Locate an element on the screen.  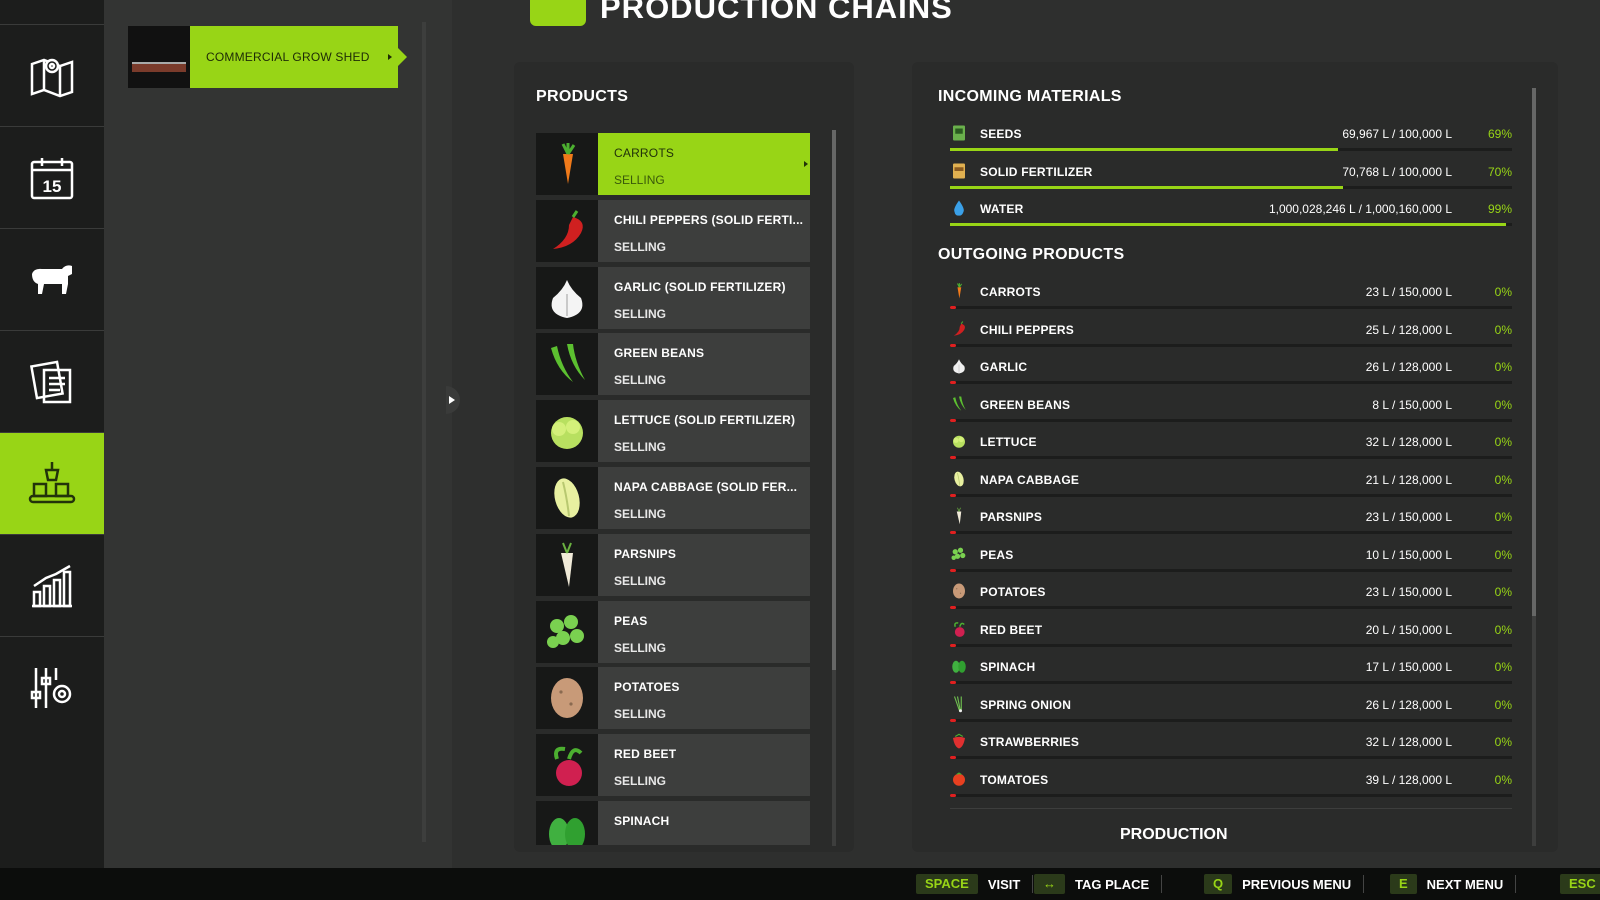
nav-contracts is located at coordinates (52, 381).